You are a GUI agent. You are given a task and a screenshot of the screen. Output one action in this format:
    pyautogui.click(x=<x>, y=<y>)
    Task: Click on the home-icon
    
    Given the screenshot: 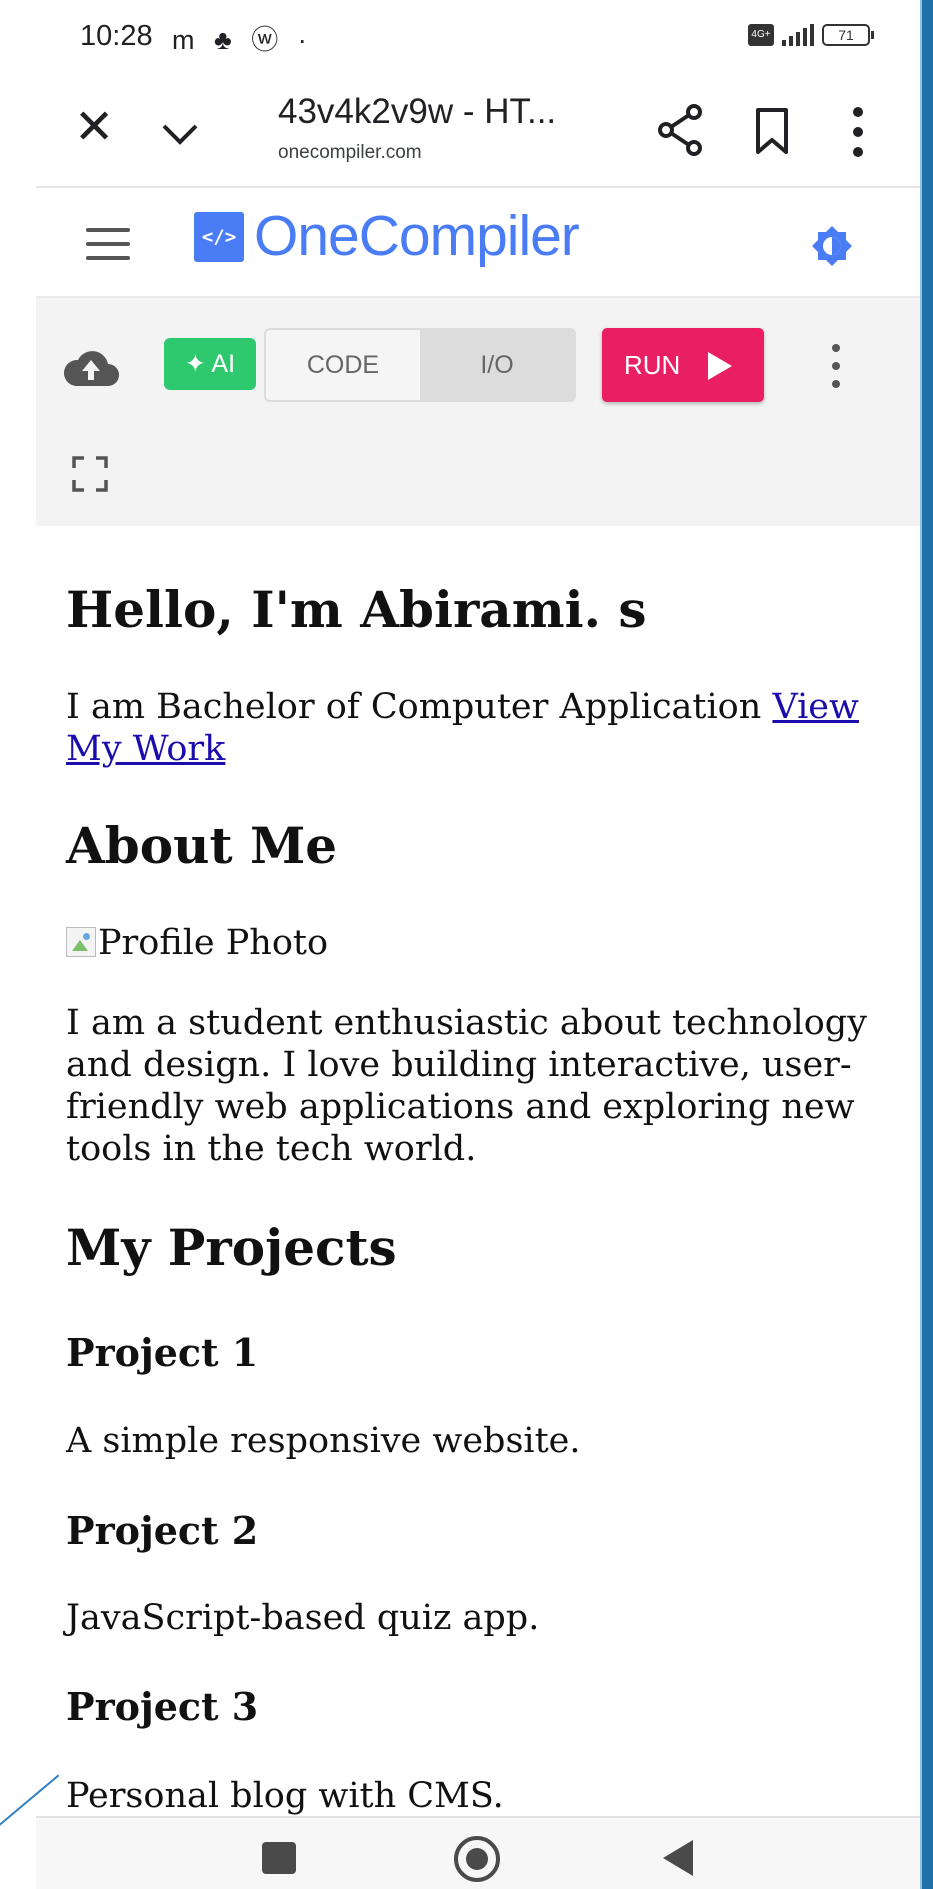 What is the action you would take?
    pyautogui.click(x=477, y=1859)
    